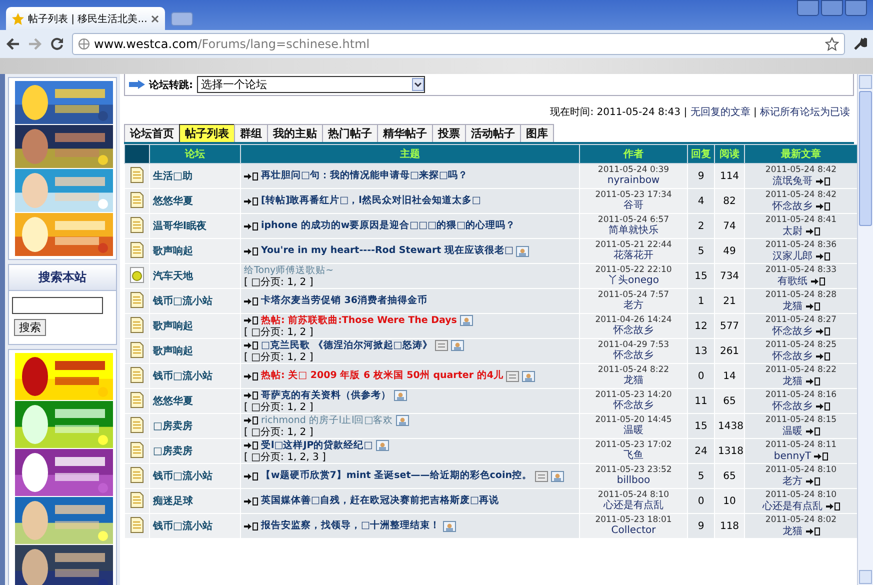  I want to click on back-icon, so click(13, 44).